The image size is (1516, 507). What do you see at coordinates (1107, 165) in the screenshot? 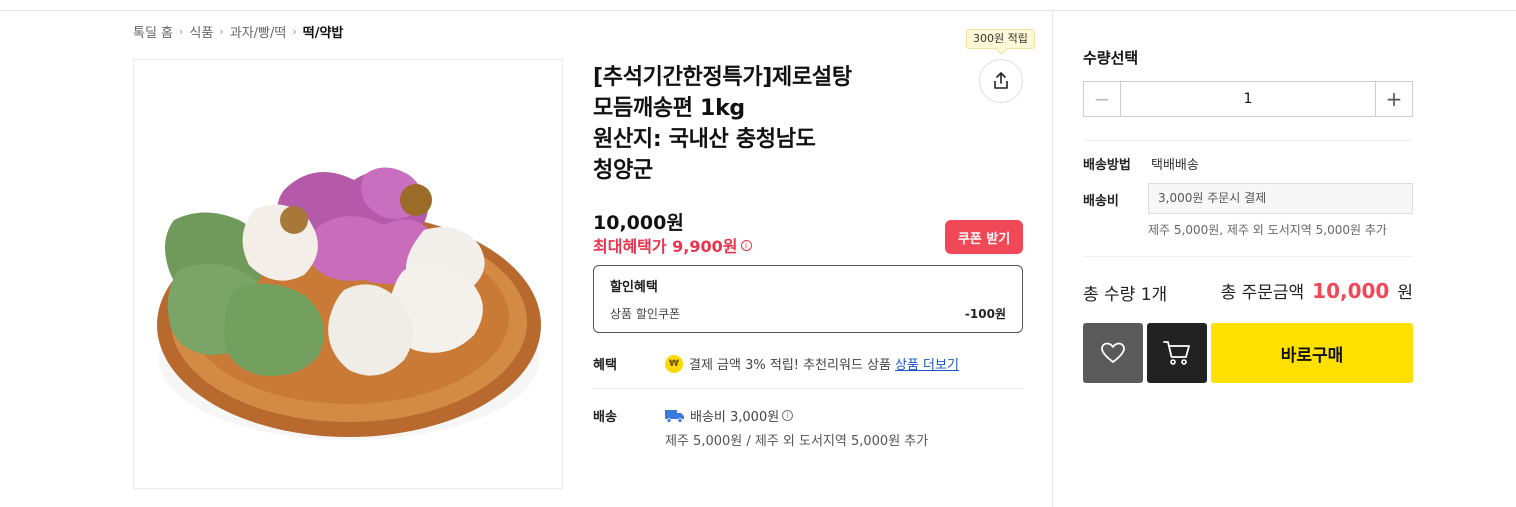
I see `ship-method-label: 배송방법` at bounding box center [1107, 165].